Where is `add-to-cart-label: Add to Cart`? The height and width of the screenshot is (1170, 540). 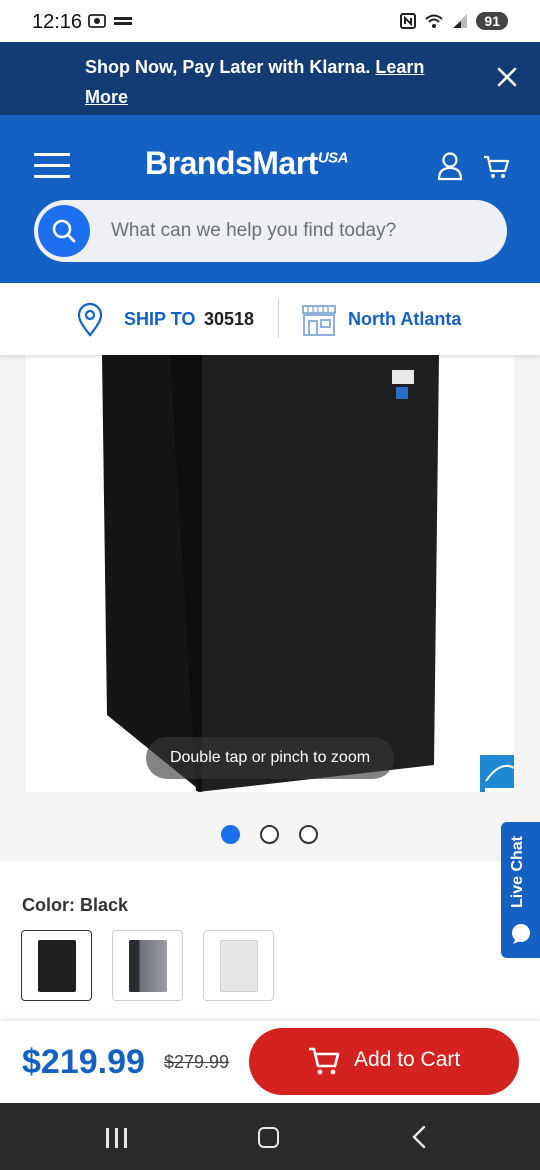 add-to-cart-label: Add to Cart is located at coordinates (407, 1059).